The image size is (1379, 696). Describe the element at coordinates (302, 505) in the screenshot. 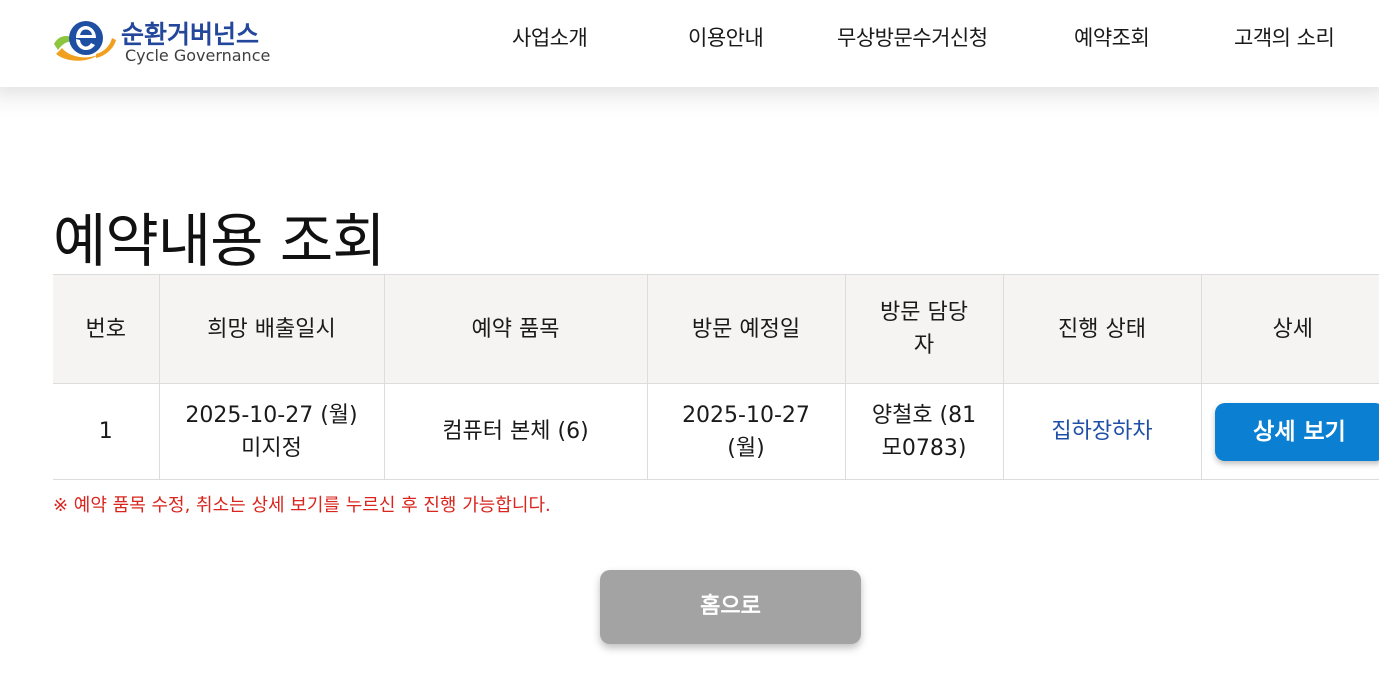

I see `edit-cancel-notice: ※ 예약 품목 수정, 취소는 상세 보기를 누르신 후 진행 가능합니다.` at that location.